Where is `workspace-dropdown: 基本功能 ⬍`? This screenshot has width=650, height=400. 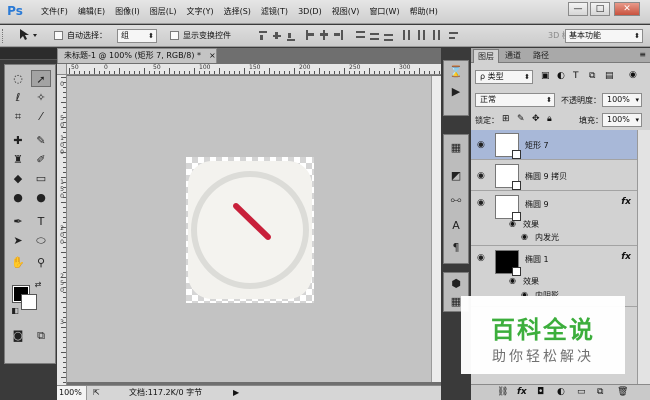 workspace-dropdown: 基本功能 ⬍ is located at coordinates (604, 36).